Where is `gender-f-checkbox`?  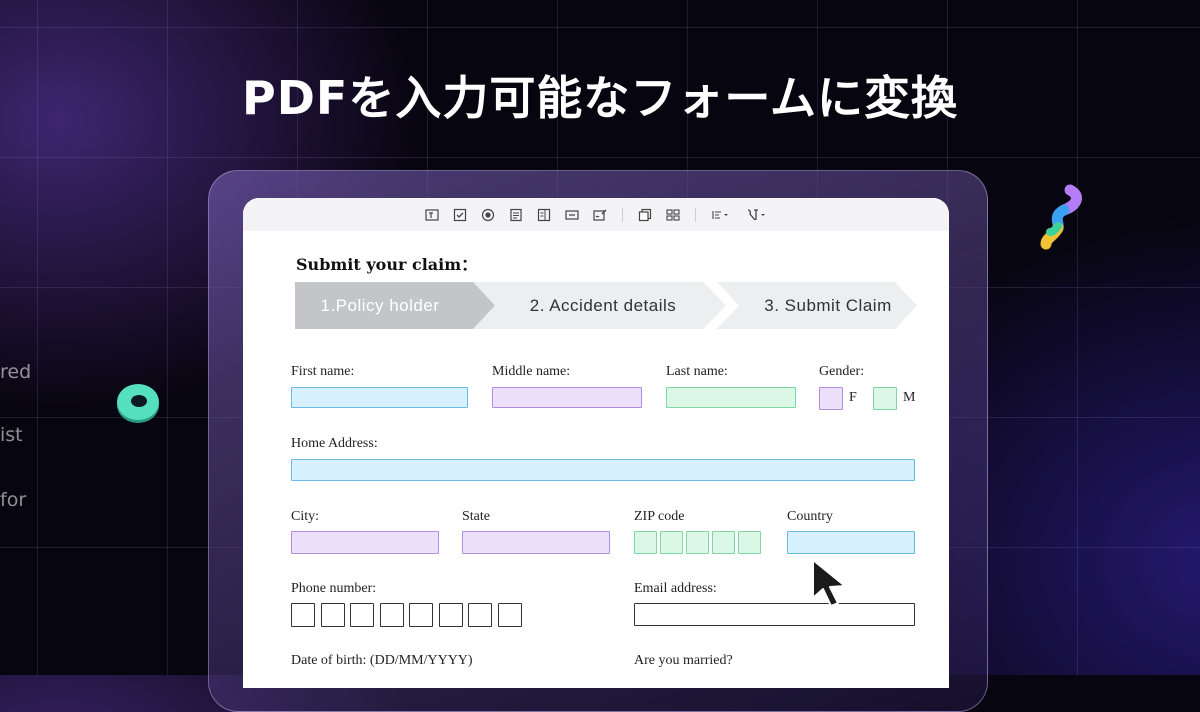
gender-f-checkbox is located at coordinates (831, 398).